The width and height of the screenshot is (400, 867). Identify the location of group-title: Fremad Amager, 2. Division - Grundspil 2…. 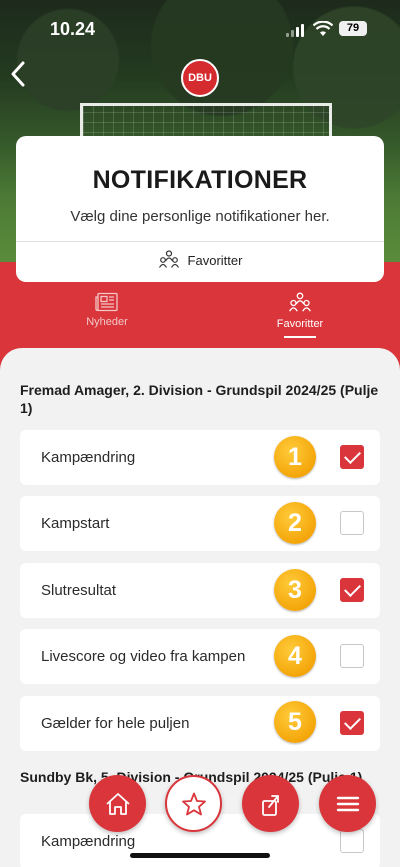
(199, 399).